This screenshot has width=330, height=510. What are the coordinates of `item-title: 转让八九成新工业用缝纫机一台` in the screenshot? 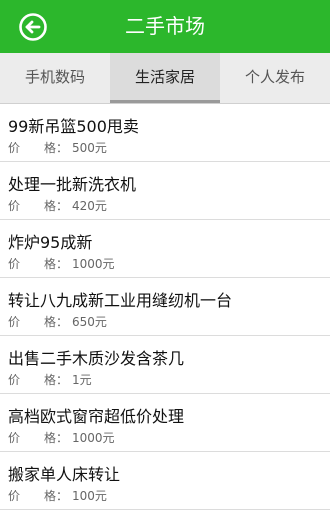 It's located at (120, 300).